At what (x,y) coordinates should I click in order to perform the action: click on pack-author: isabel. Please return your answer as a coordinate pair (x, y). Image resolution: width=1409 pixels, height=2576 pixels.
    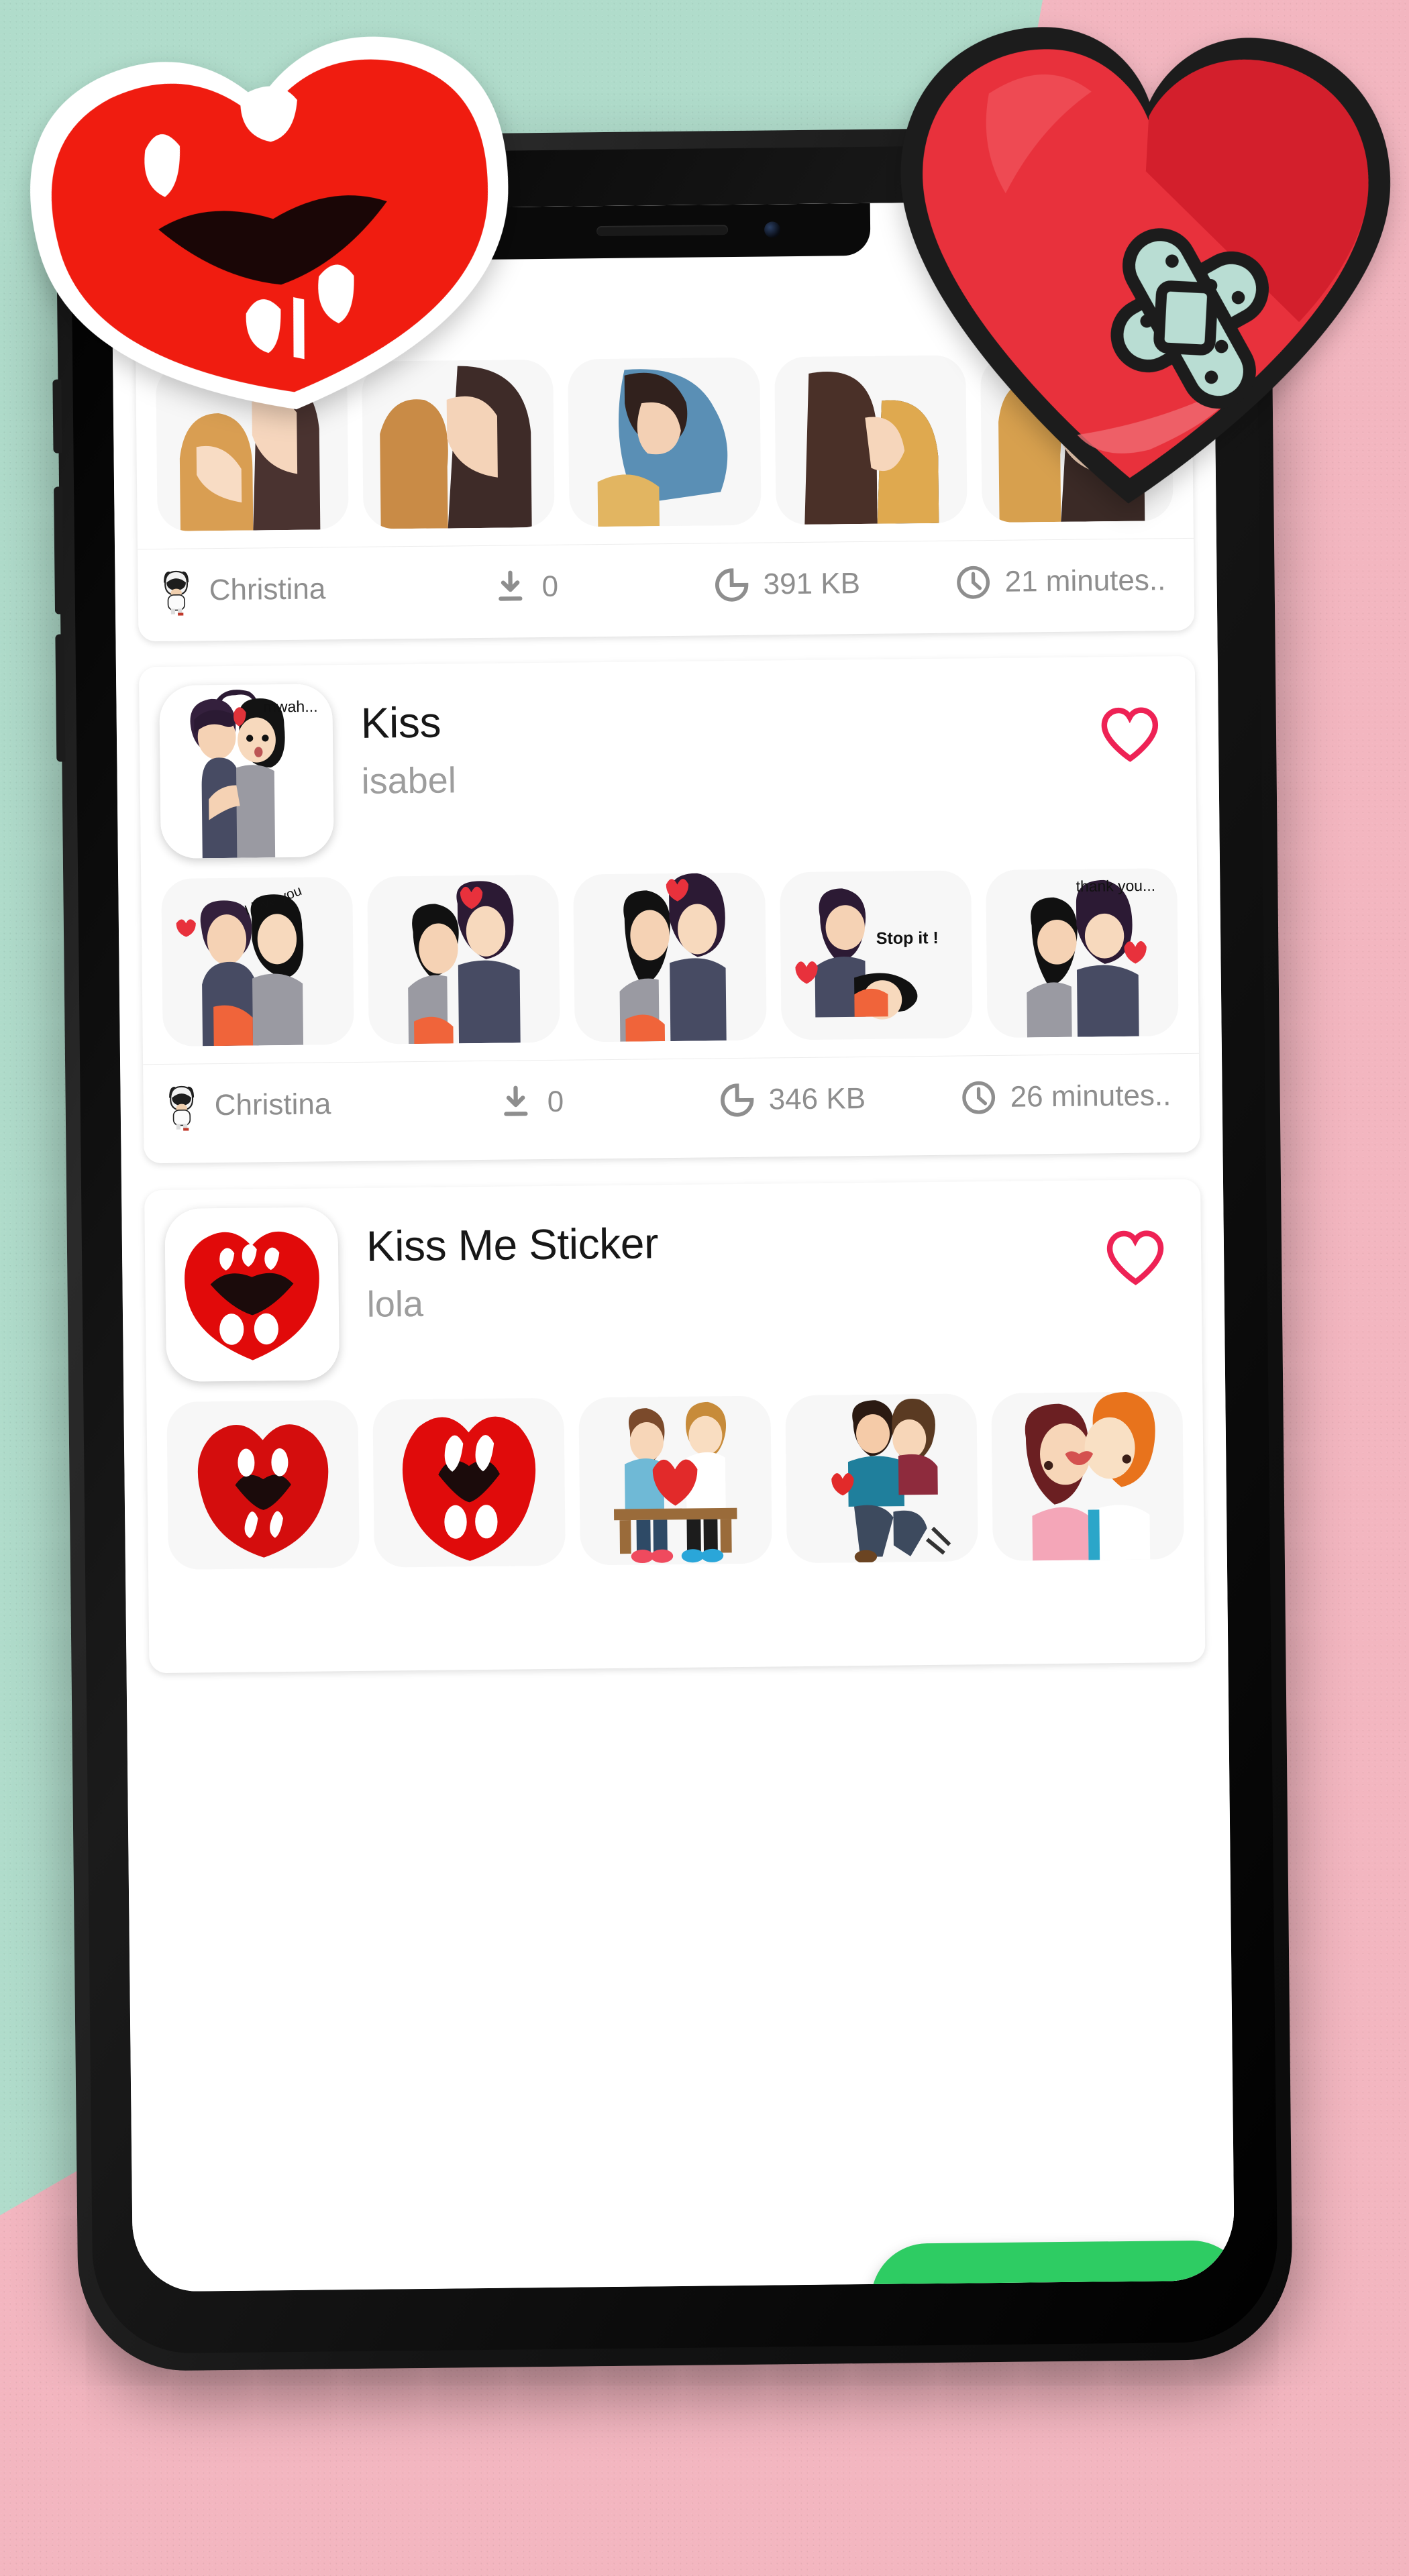
    Looking at the image, I should click on (409, 780).